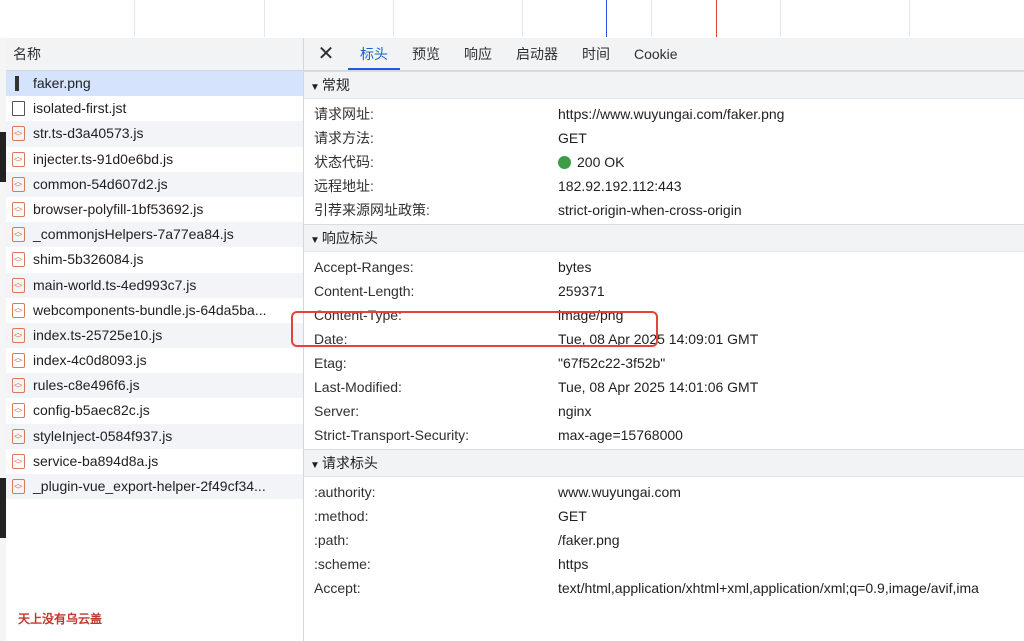  Describe the element at coordinates (620, 186) in the screenshot. I see `general-header-value: 182.92.192.112:443` at that location.